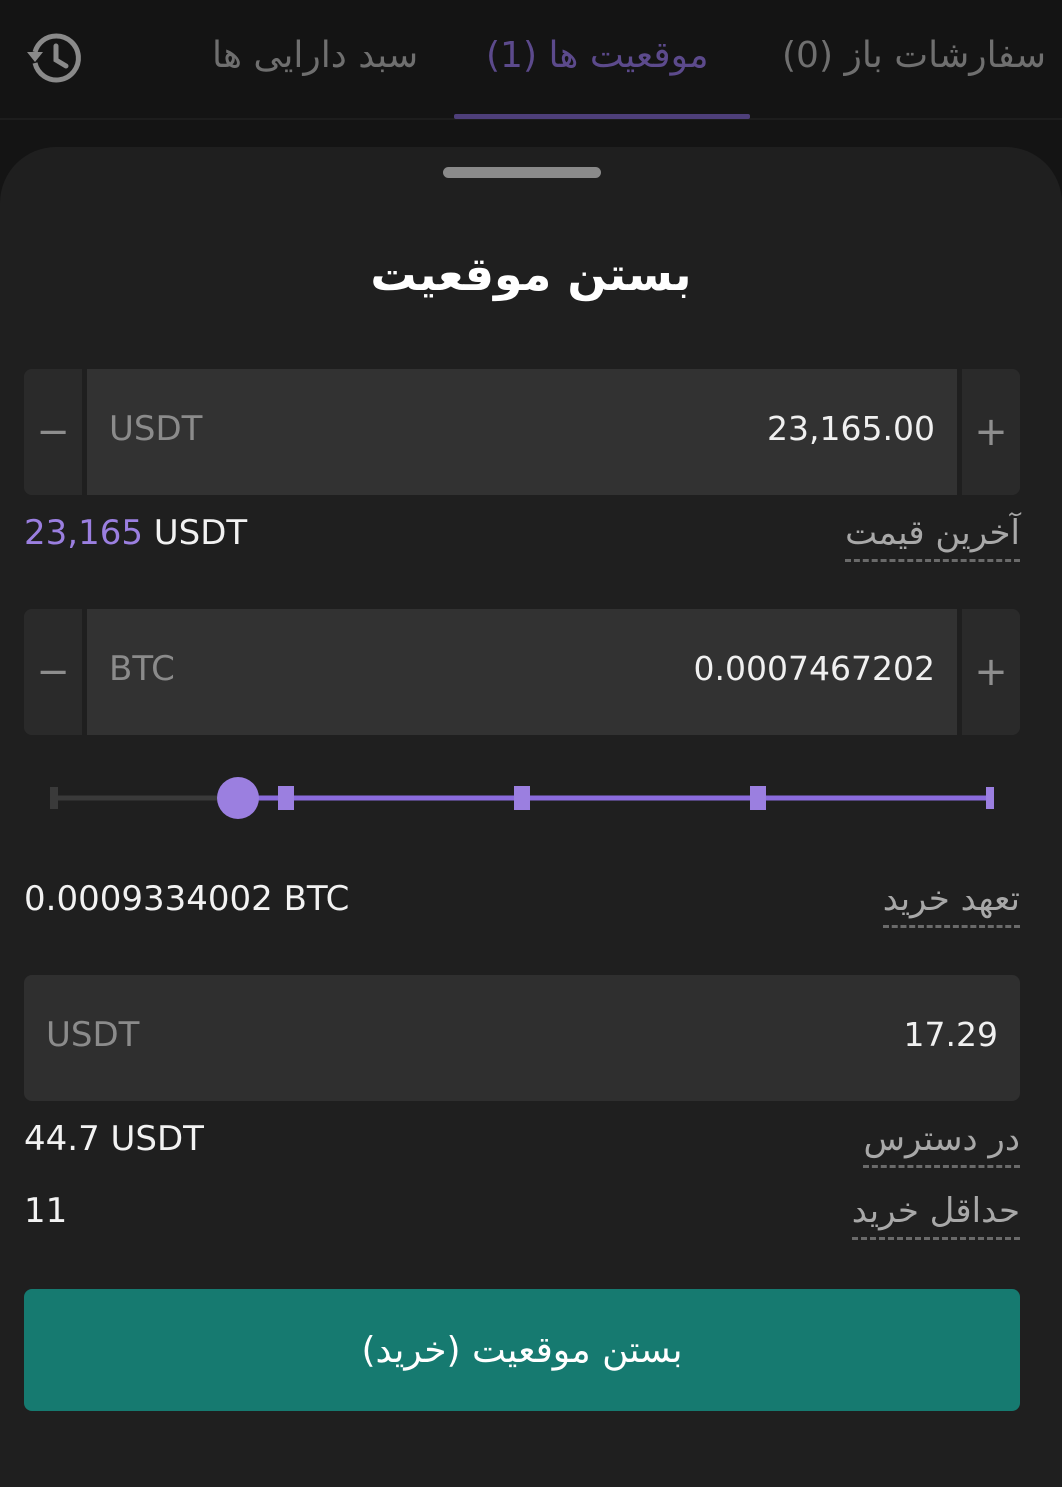  I want to click on tab-positions: موقعیت ها (1), so click(597, 56).